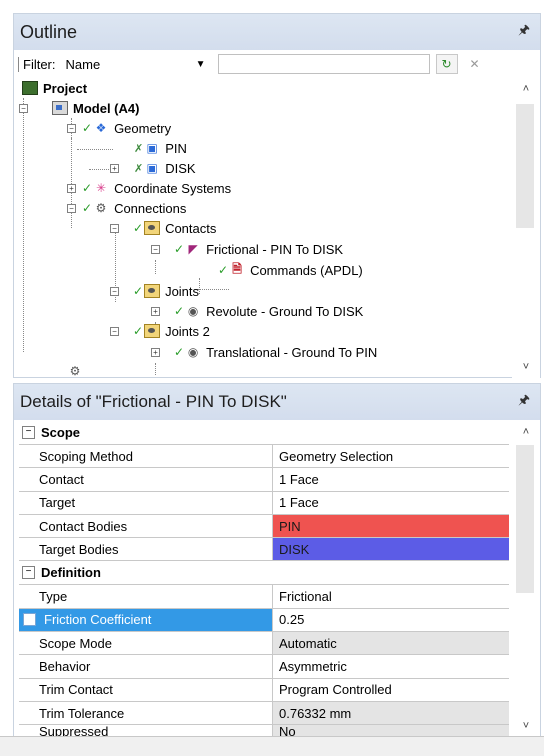 Image resolution: width=544 pixels, height=756 pixels. Describe the element at coordinates (323, 64) in the screenshot. I see `filter-search-input` at that location.